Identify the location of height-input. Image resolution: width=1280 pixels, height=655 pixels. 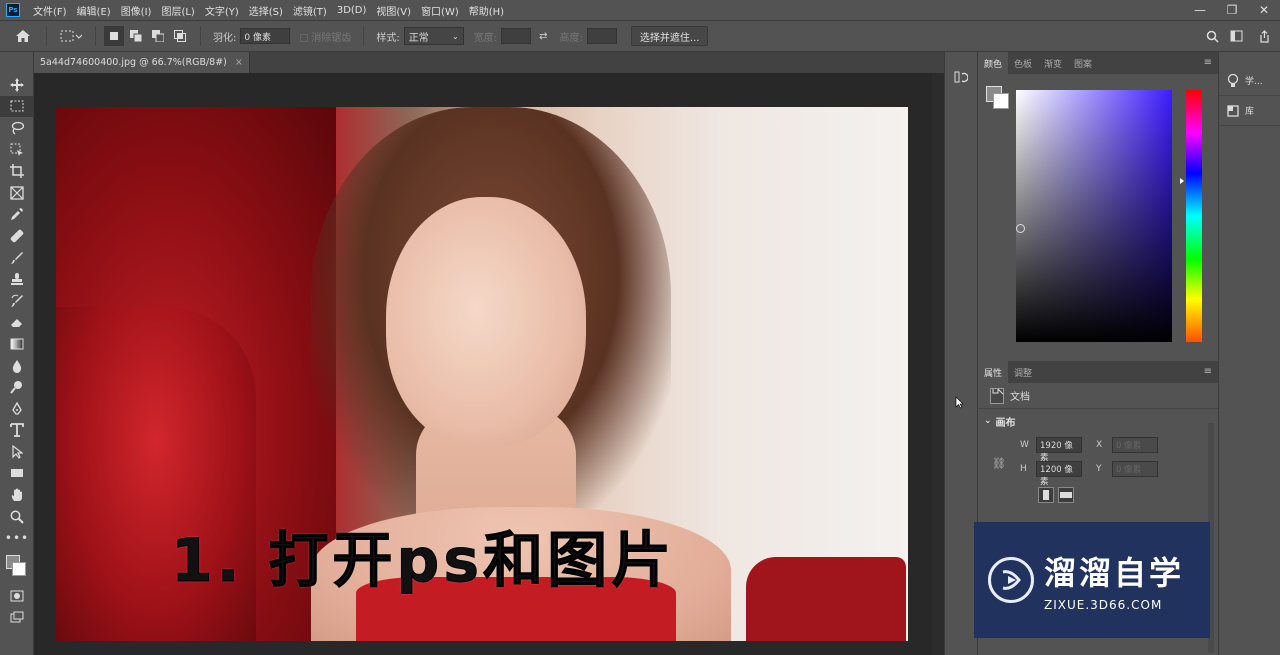
(601, 36).